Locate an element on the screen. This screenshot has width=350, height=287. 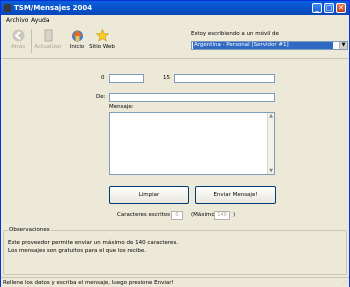
area-code-input is located at coordinates (126, 78).